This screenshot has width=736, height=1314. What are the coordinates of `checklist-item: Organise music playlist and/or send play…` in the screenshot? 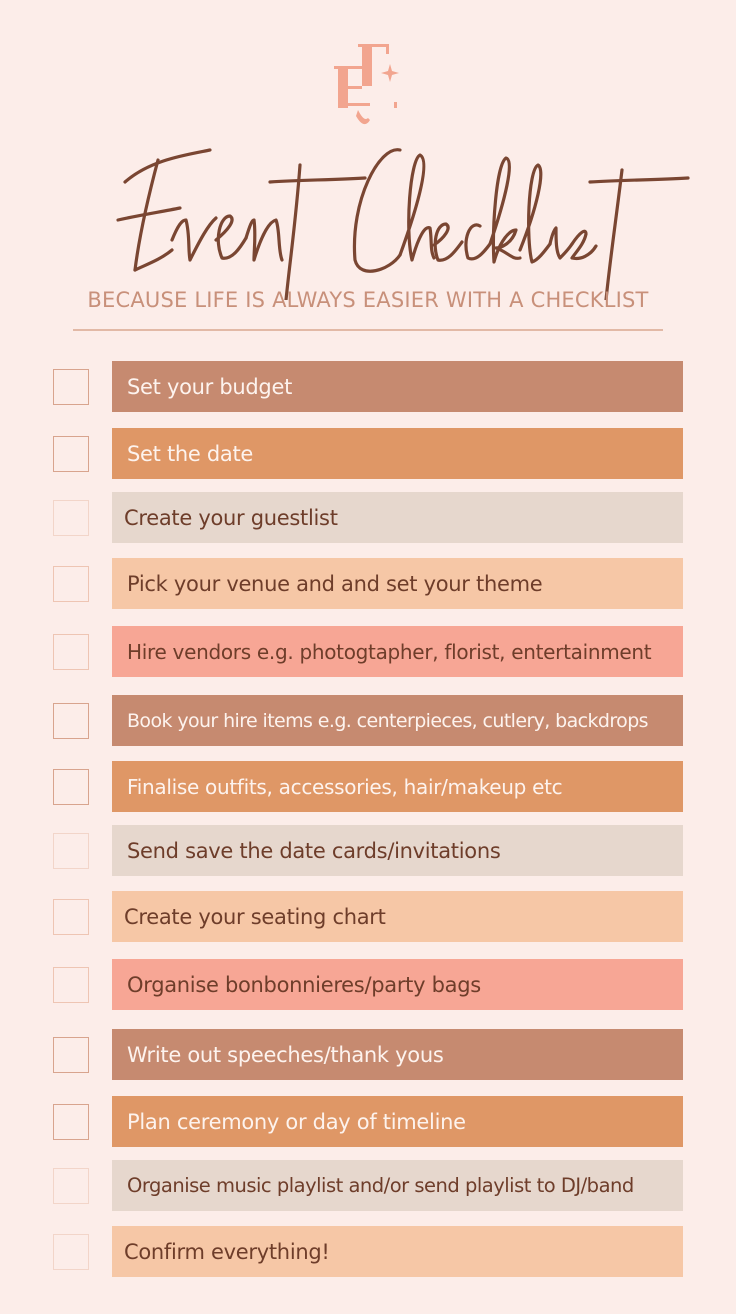 It's located at (368, 1186).